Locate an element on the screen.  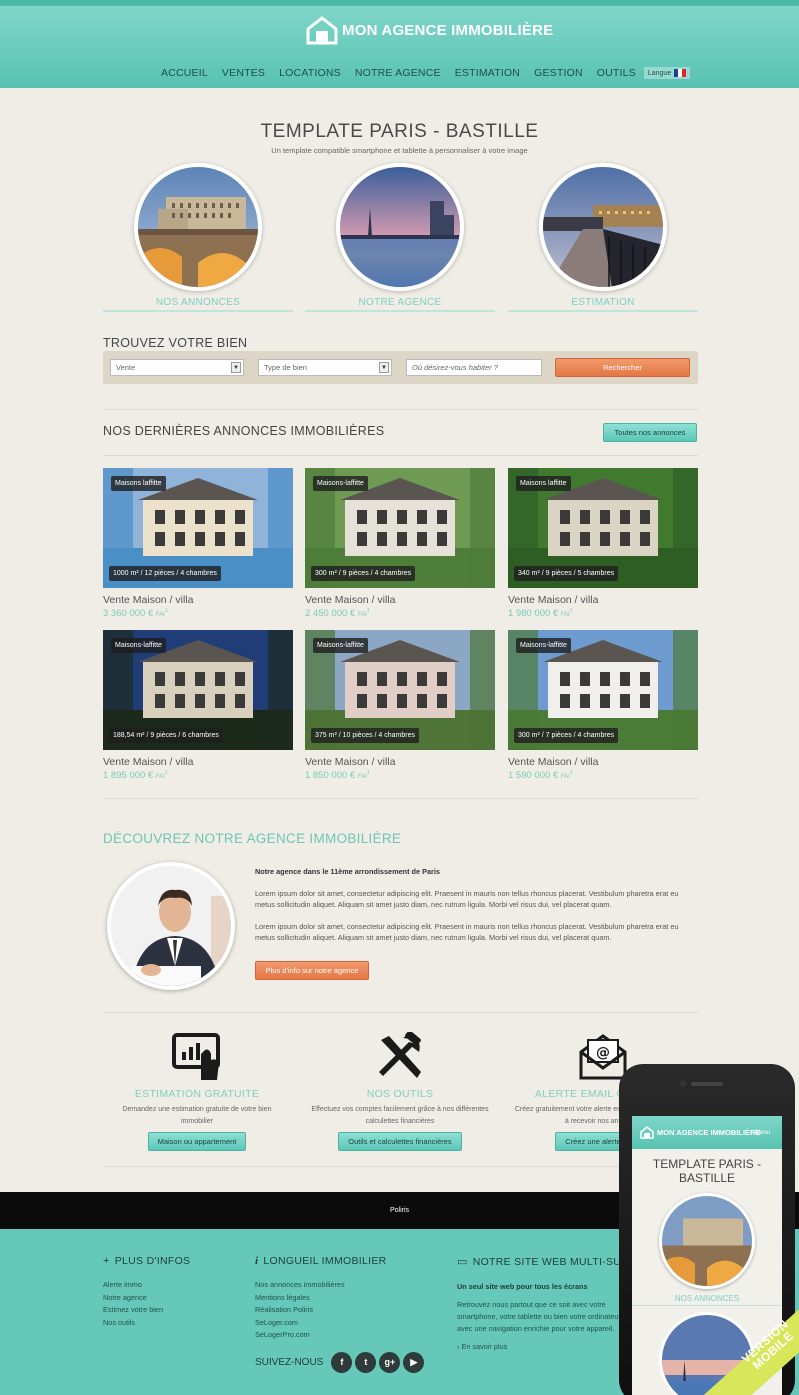
hero-circle-agence: NOTRE AGENCE is located at coordinates (400, 237).